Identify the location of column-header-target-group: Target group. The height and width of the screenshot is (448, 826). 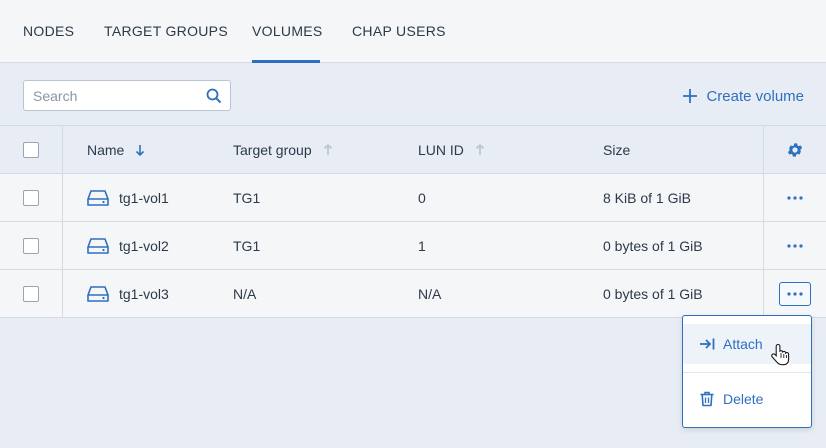
(283, 149).